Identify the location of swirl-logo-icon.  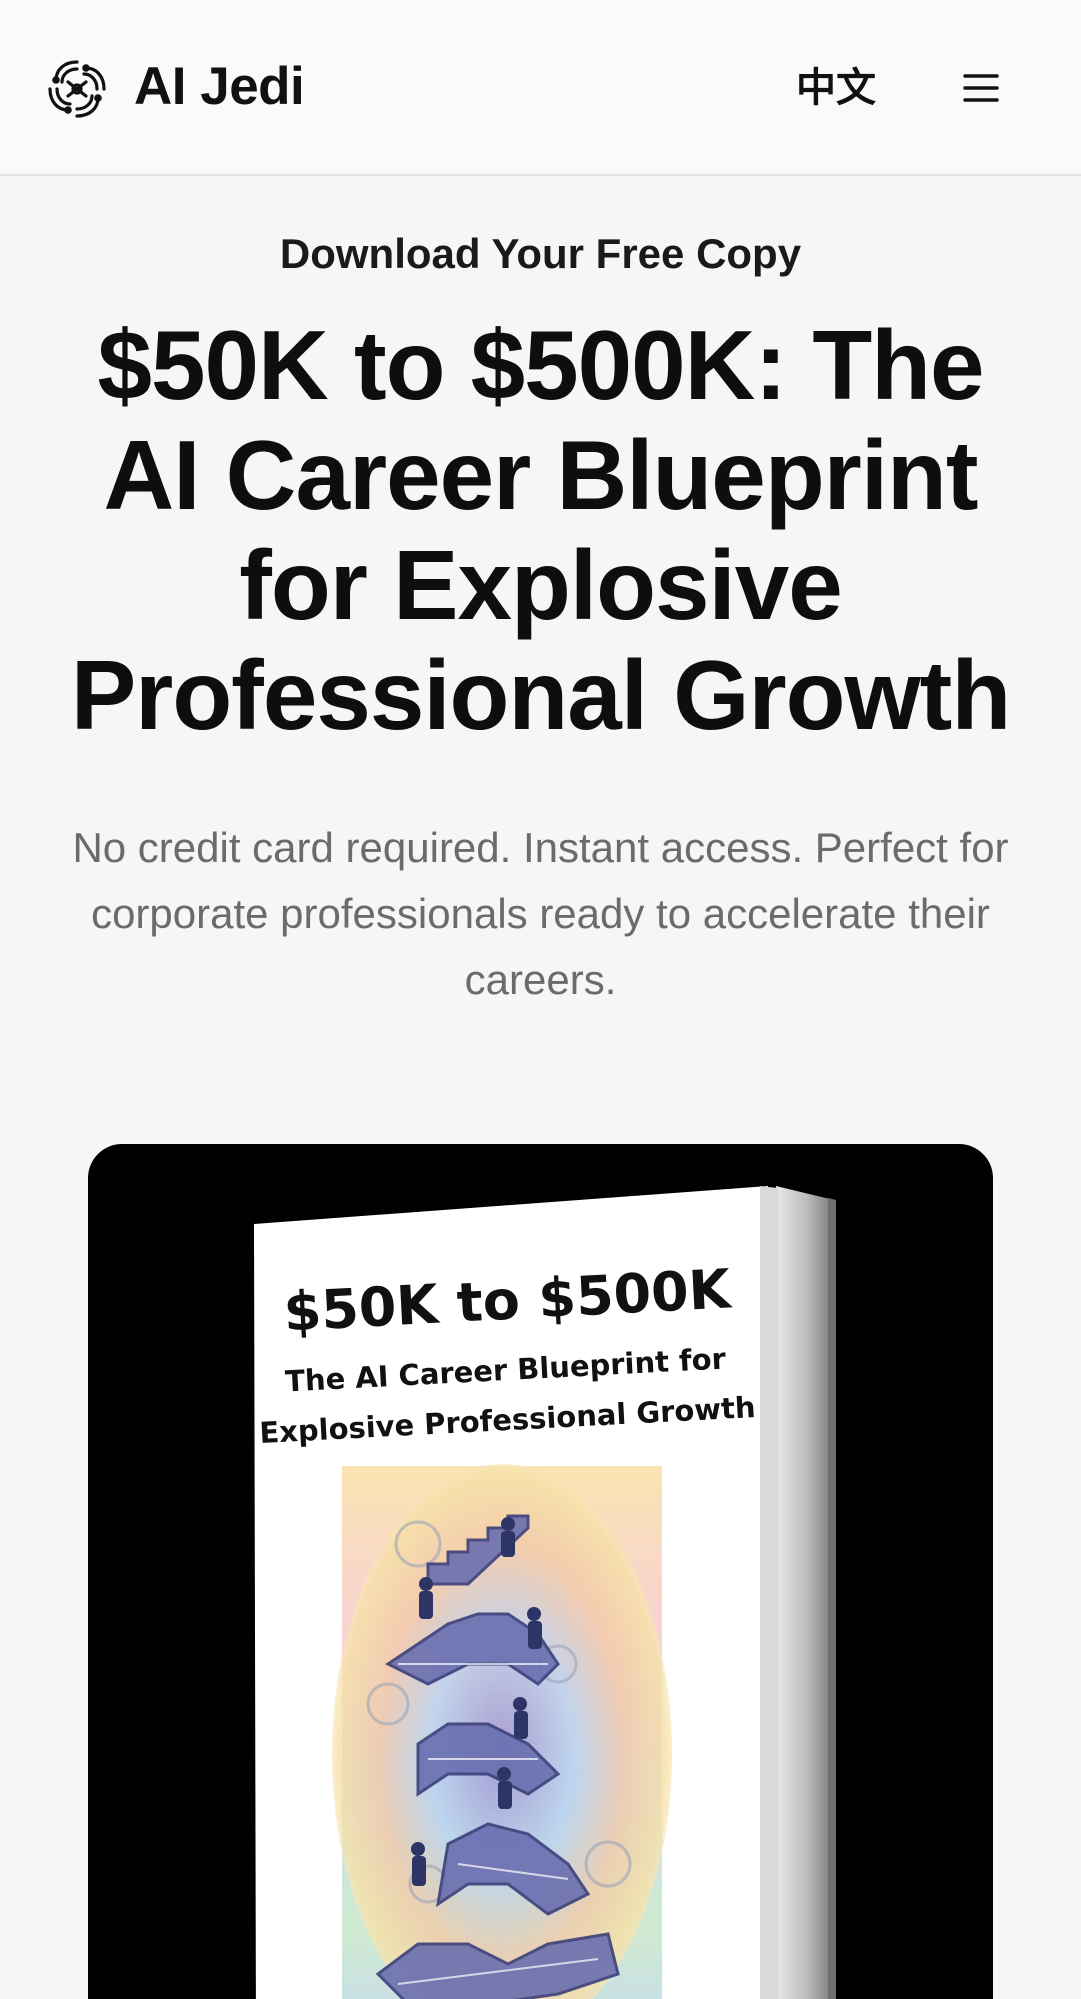
(77, 89).